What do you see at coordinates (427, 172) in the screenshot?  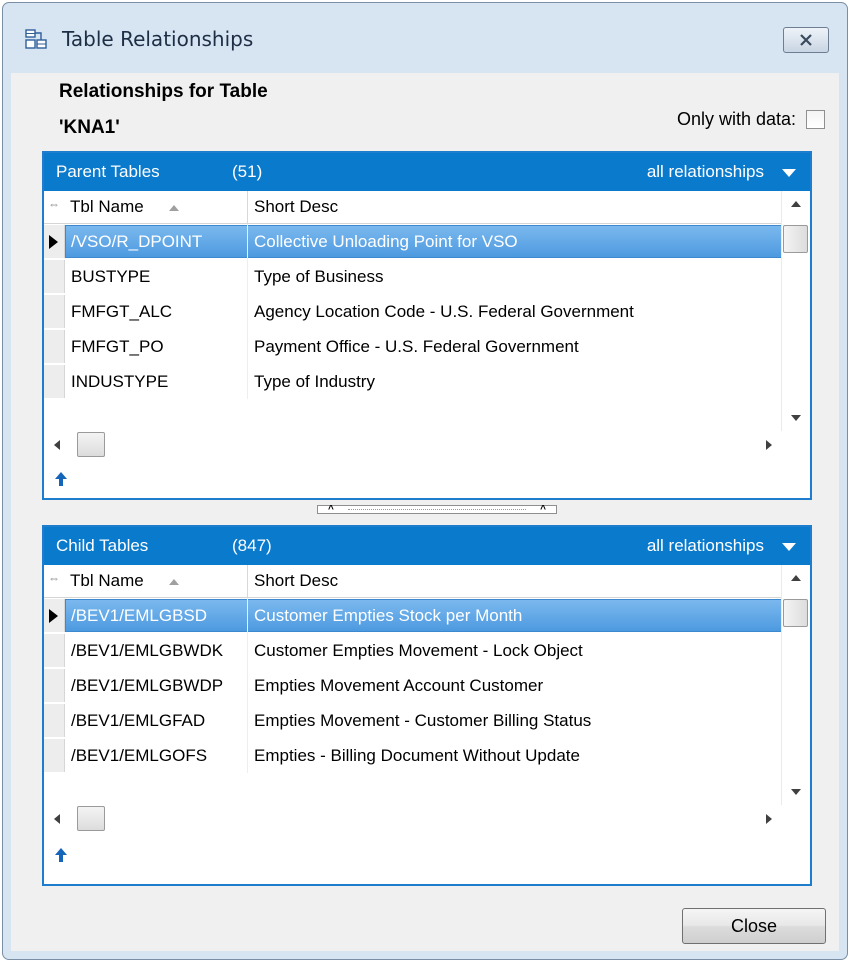 I see `parent-tables-header: Parent Tables (51) all relationships` at bounding box center [427, 172].